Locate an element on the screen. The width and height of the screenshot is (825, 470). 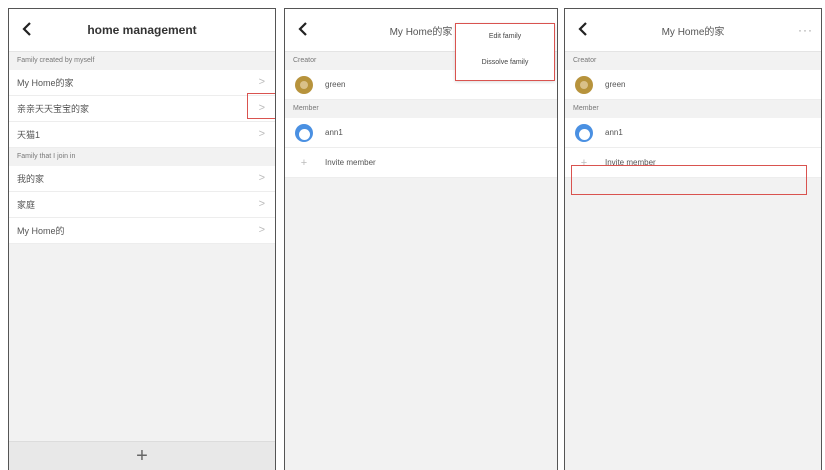
dissolve-family-menu-item: Dissolve family is located at coordinates (505, 63).